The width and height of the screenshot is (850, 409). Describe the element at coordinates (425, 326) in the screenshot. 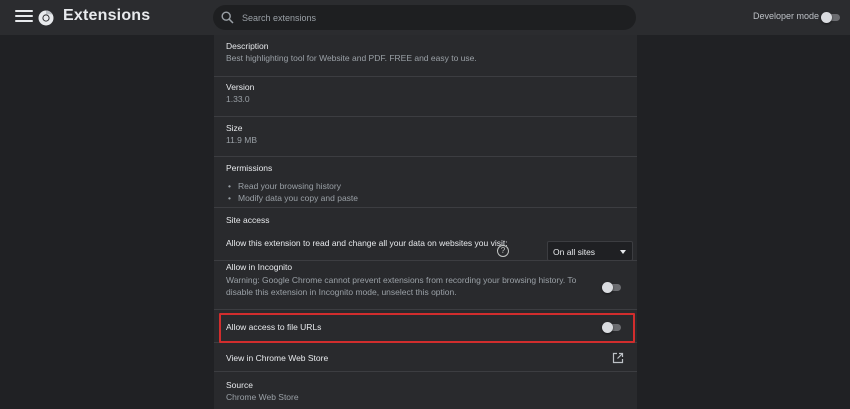

I see `file-urls-row: Allow access to file URLs` at that location.